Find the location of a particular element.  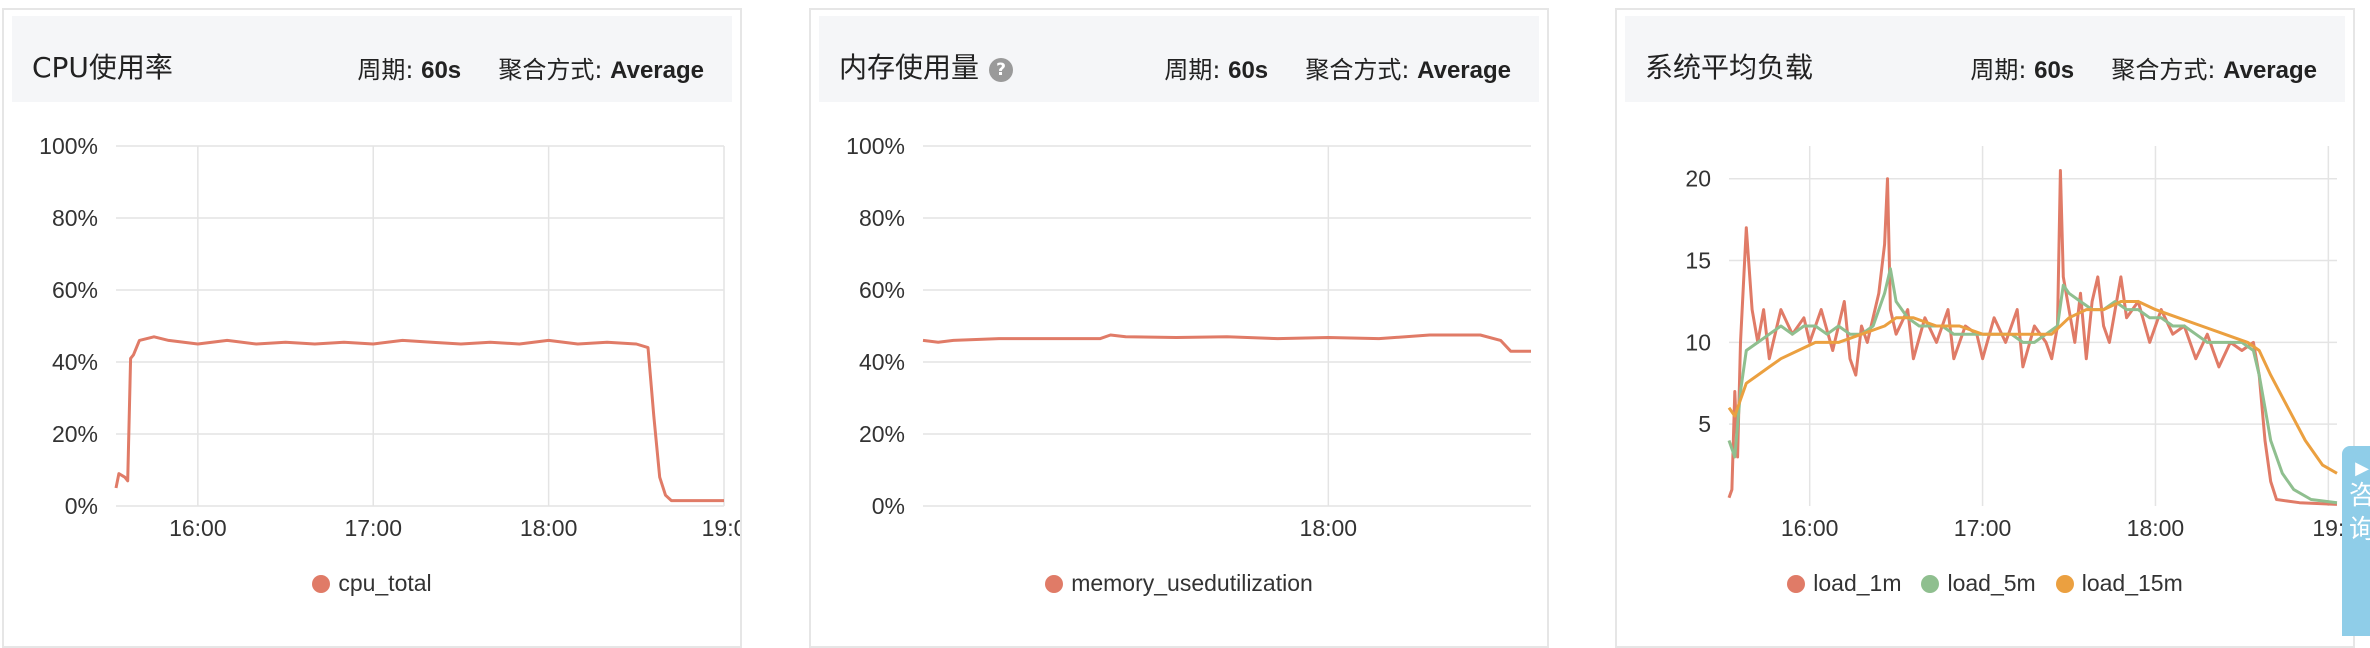

x-tick-label: 19:0 is located at coordinates (721, 528).